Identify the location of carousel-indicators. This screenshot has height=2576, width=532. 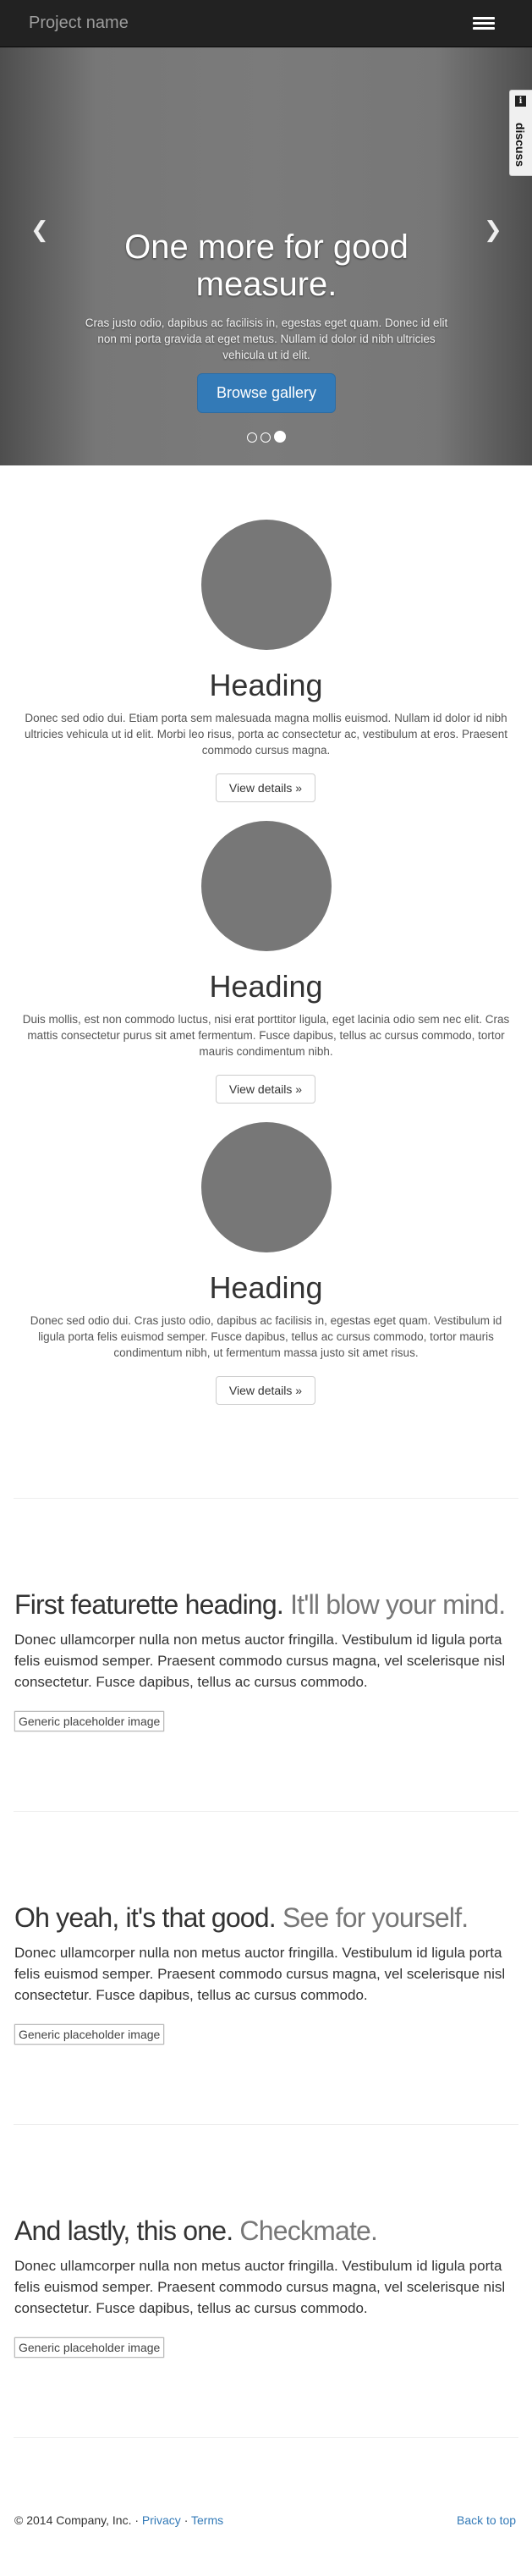
(266, 437).